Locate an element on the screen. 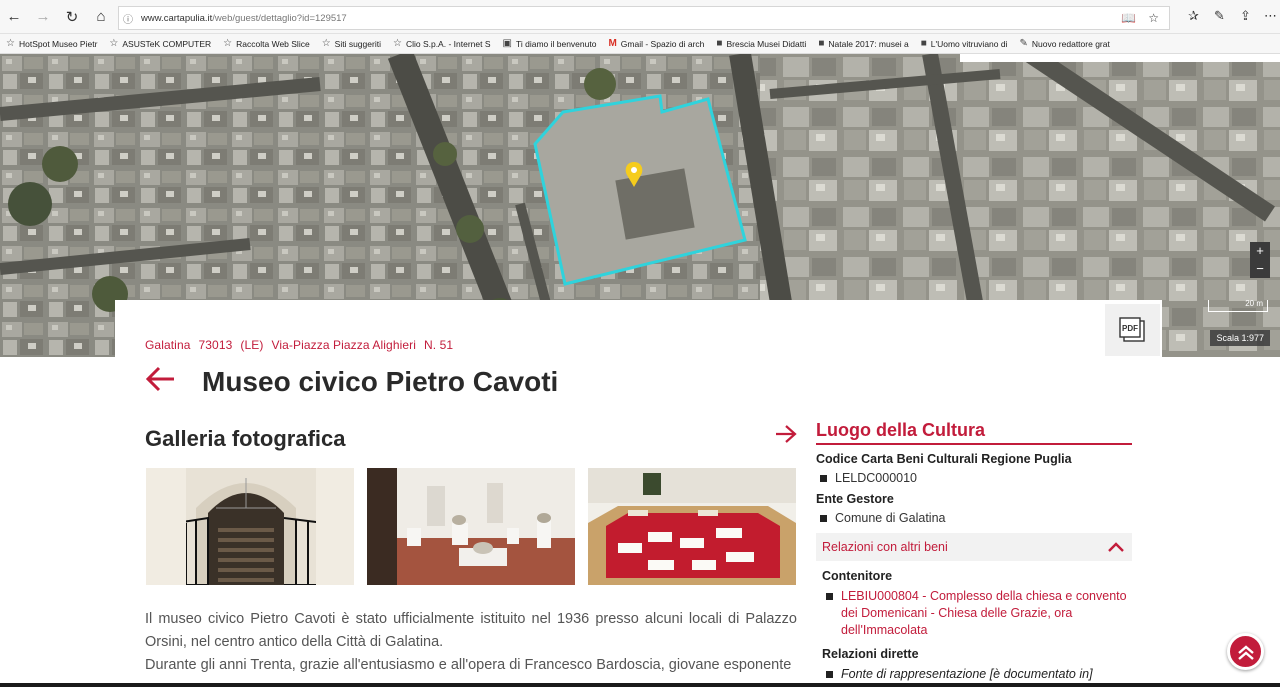 The height and width of the screenshot is (687, 1280). gallery-title: Galleria fotografica is located at coordinates (245, 438).